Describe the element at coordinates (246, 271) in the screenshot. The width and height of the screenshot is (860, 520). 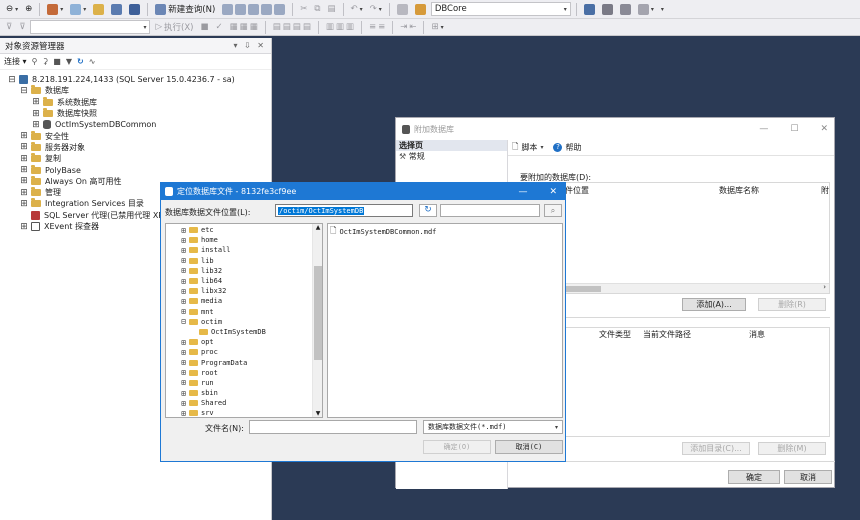
I see `directory-item: ⊞ lib32` at that location.